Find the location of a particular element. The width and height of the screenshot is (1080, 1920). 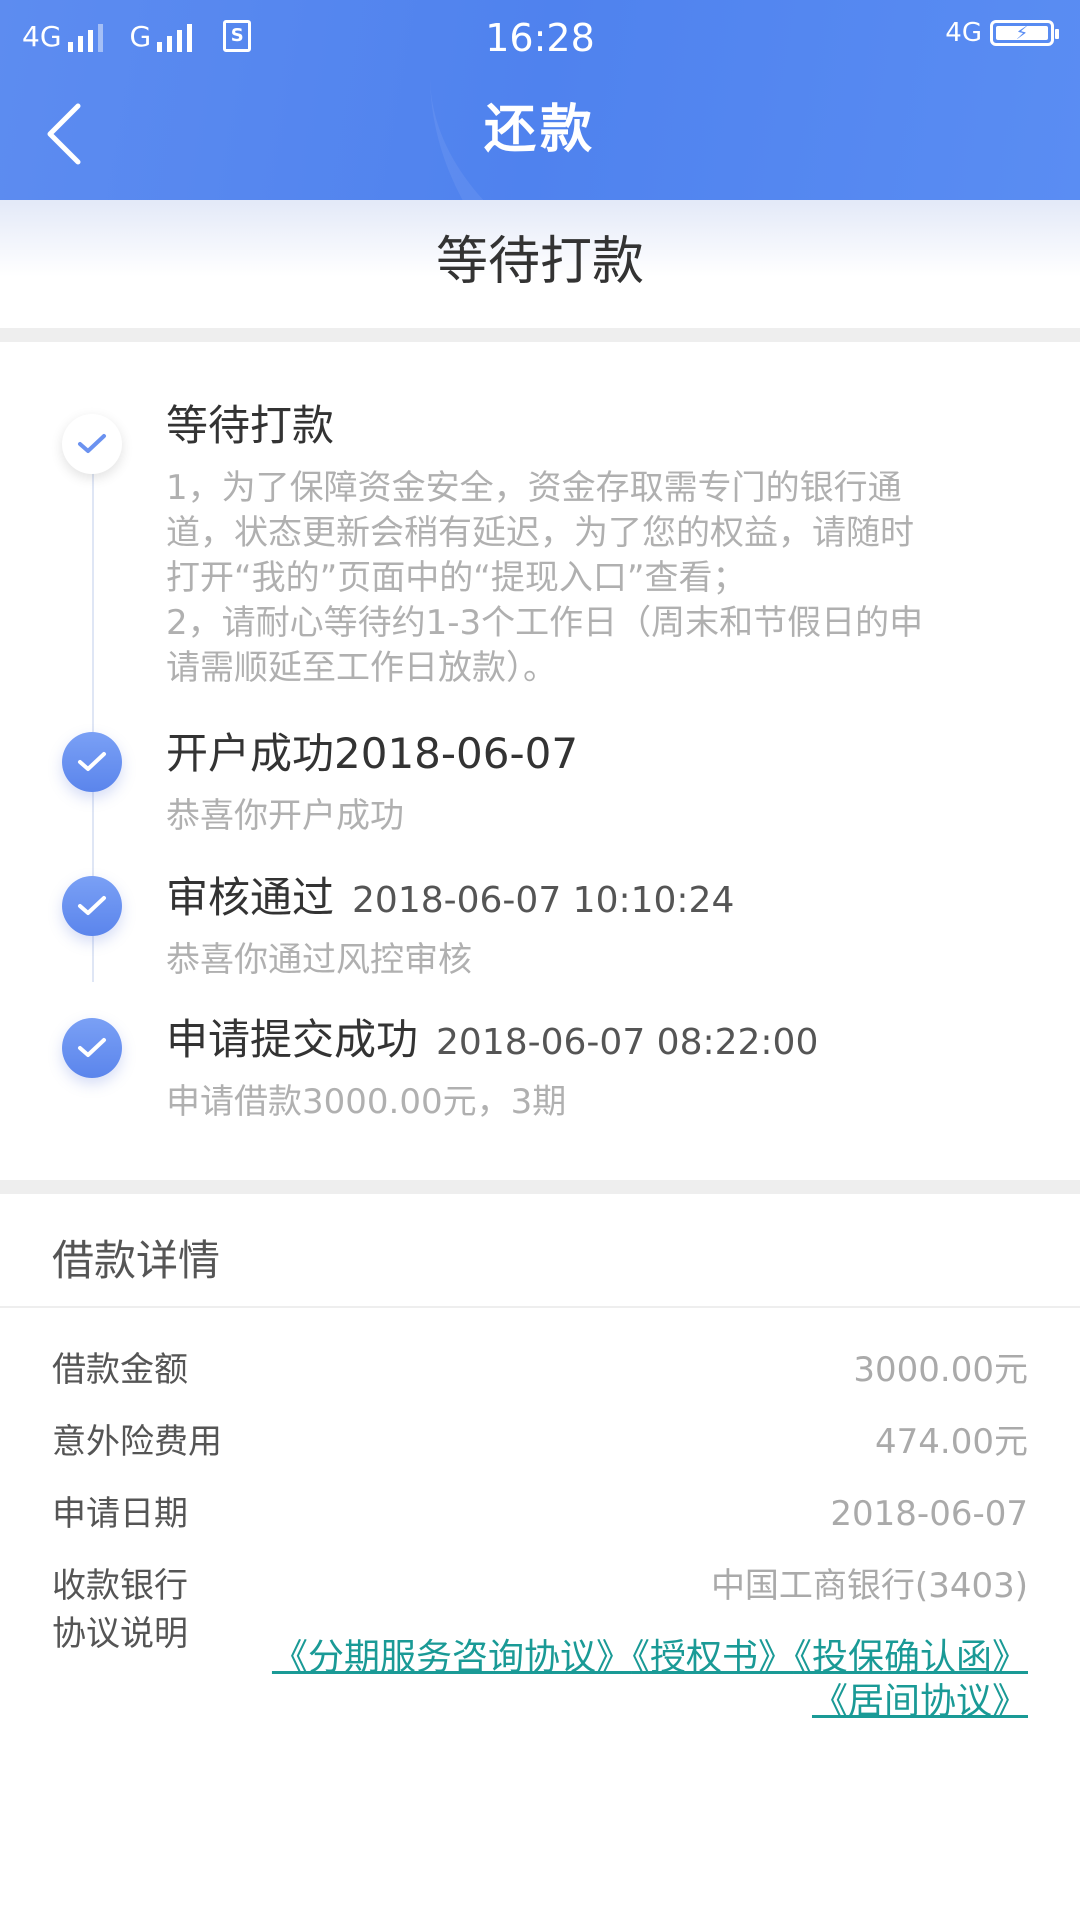

battery-charging-icon: ⚡ is located at coordinates (1024, 33).